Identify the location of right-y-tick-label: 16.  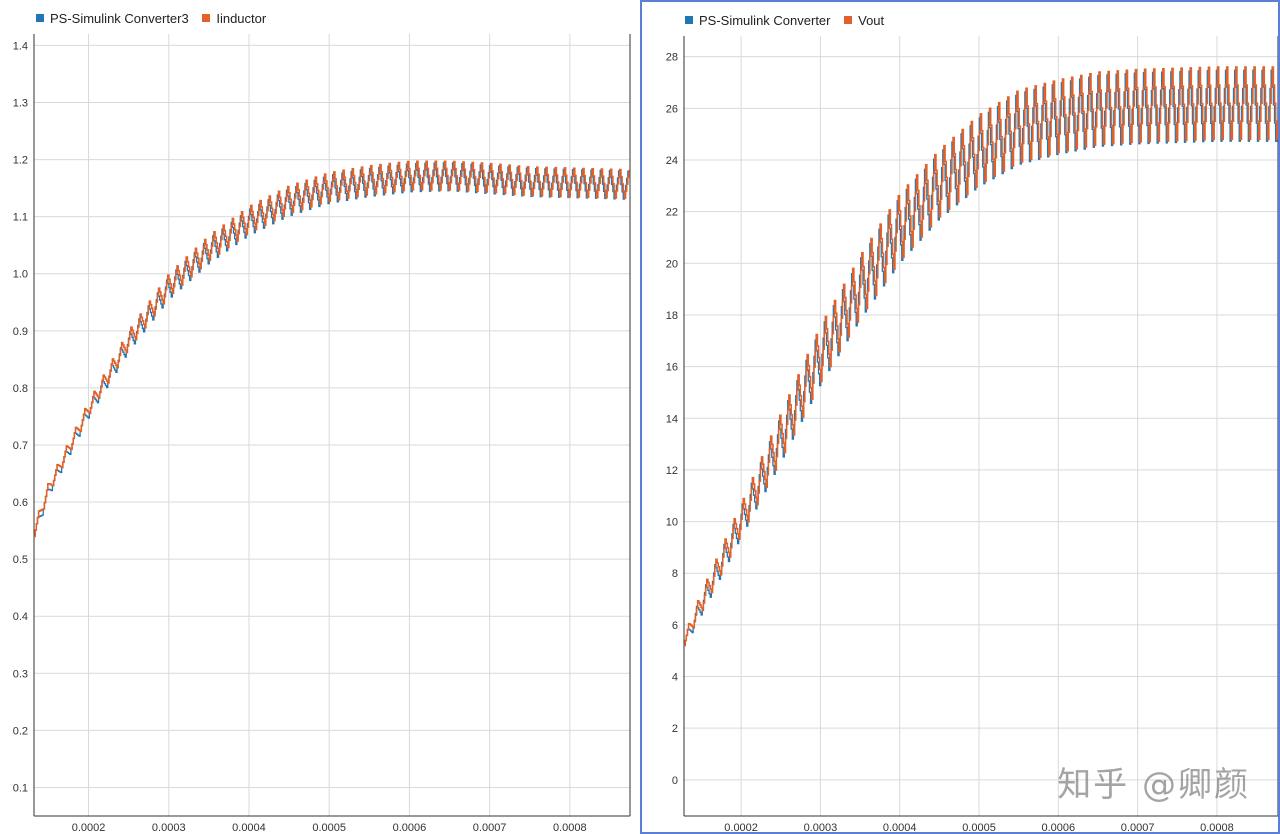
(672, 368).